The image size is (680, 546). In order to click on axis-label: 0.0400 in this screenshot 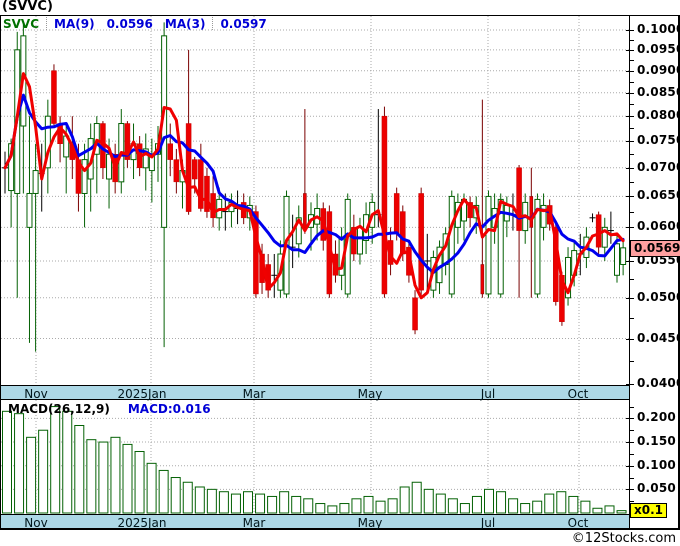, I will do `click(658, 383)`.